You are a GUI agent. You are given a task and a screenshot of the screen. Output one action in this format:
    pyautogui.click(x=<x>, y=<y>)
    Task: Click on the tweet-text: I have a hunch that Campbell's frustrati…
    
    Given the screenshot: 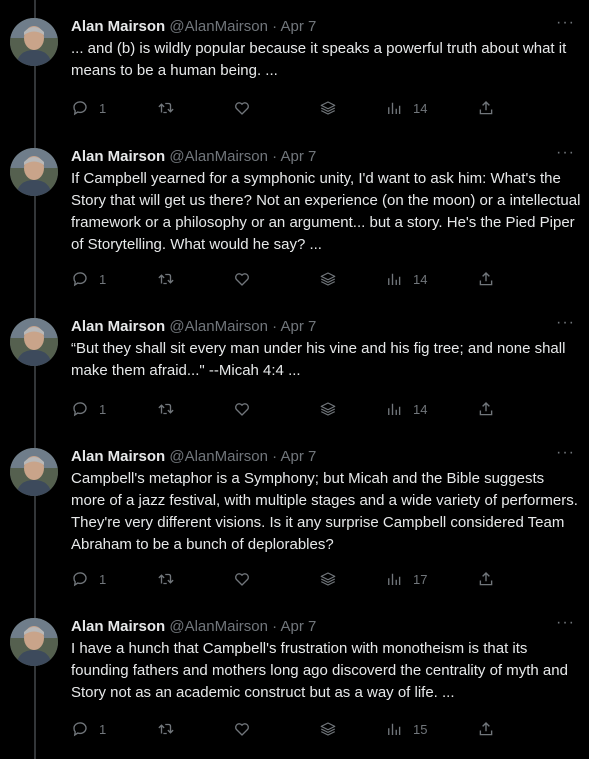 What is the action you would take?
    pyautogui.click(x=319, y=670)
    